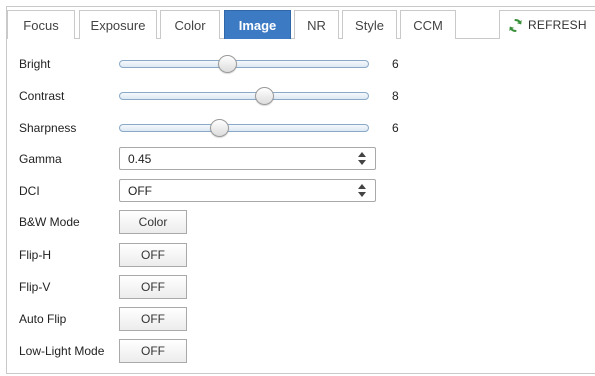  Describe the element at coordinates (140, 158) in the screenshot. I see `gamma-select-value: 0.45` at that location.